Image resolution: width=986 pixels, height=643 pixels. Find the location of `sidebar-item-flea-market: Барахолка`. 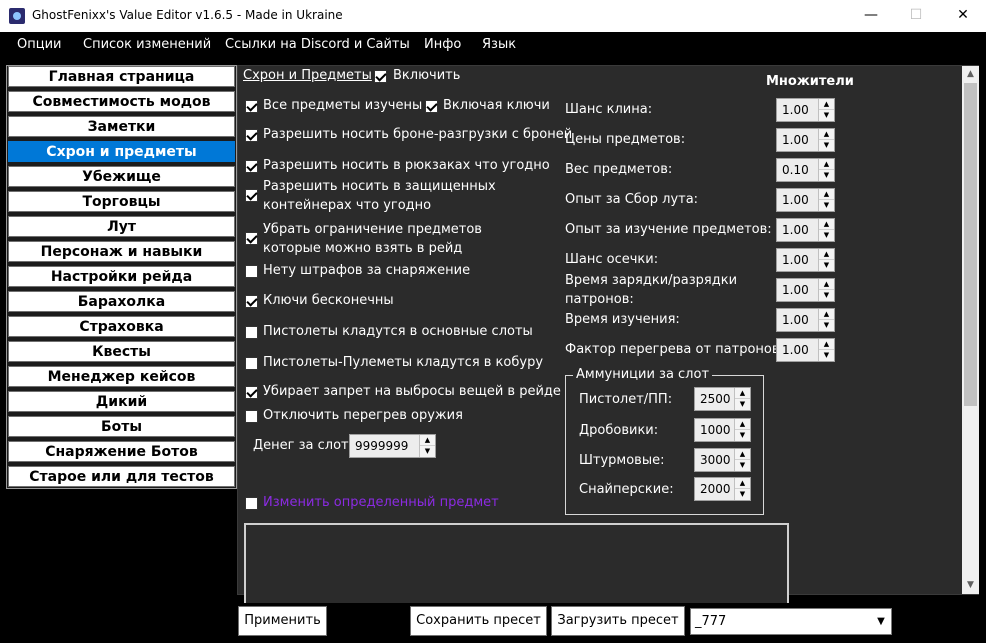

sidebar-item-flea-market: Барахолка is located at coordinates (121, 301).